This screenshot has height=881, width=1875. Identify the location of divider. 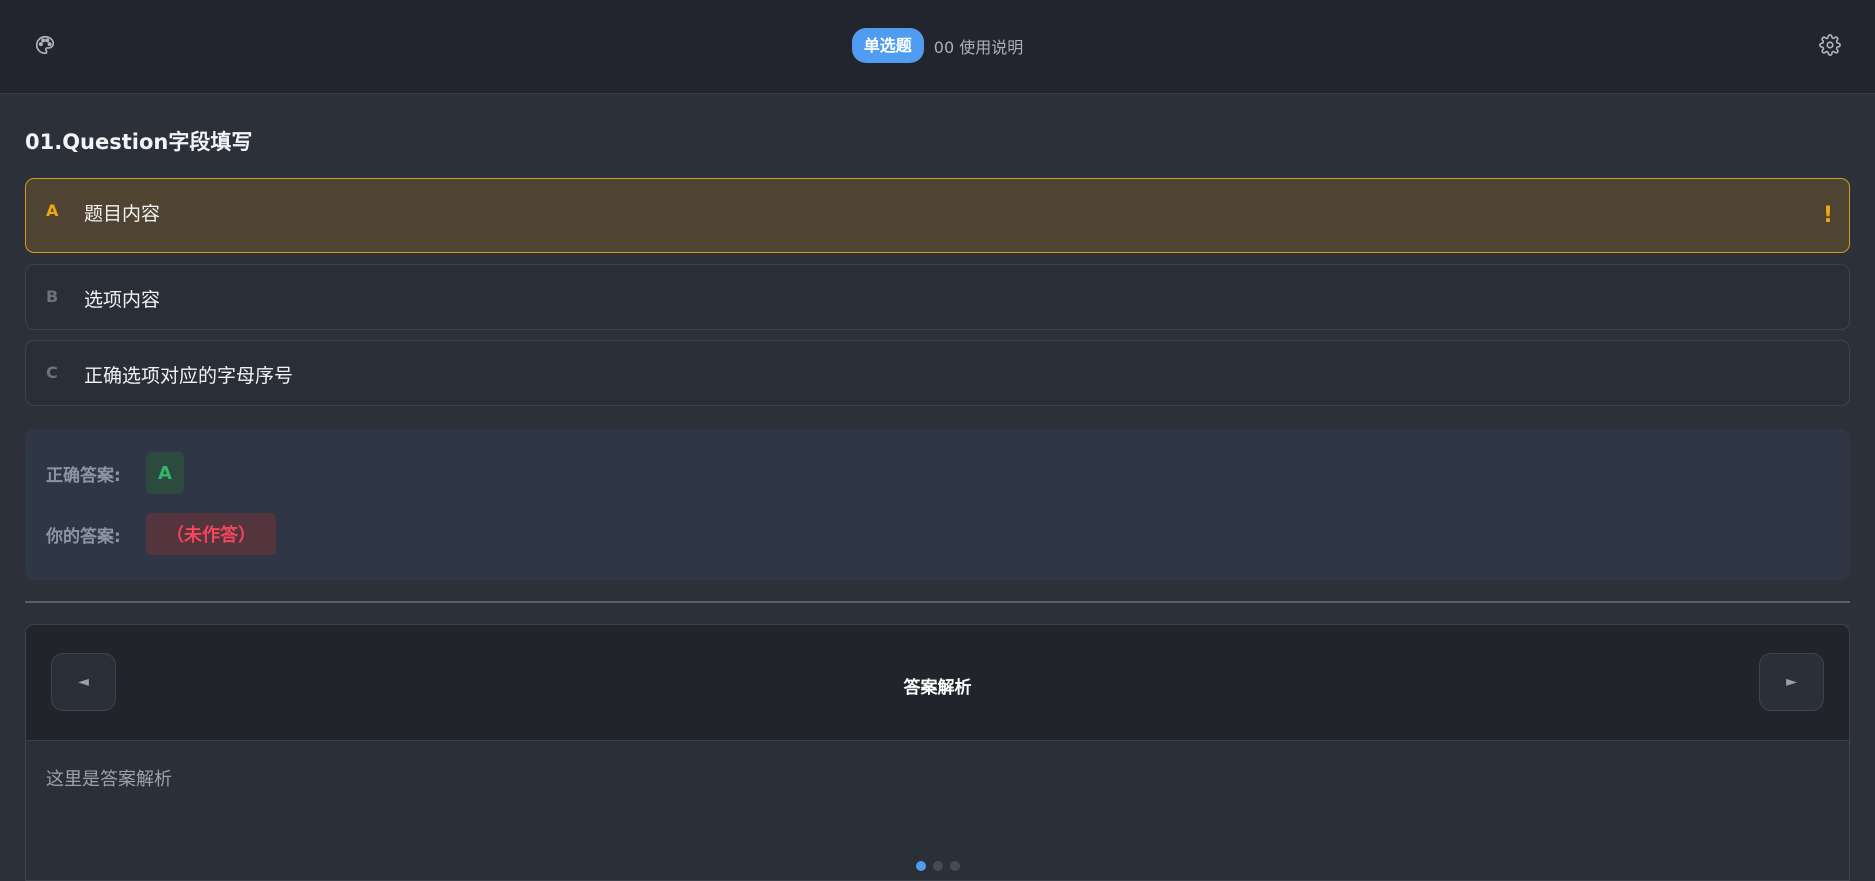
(937, 602).